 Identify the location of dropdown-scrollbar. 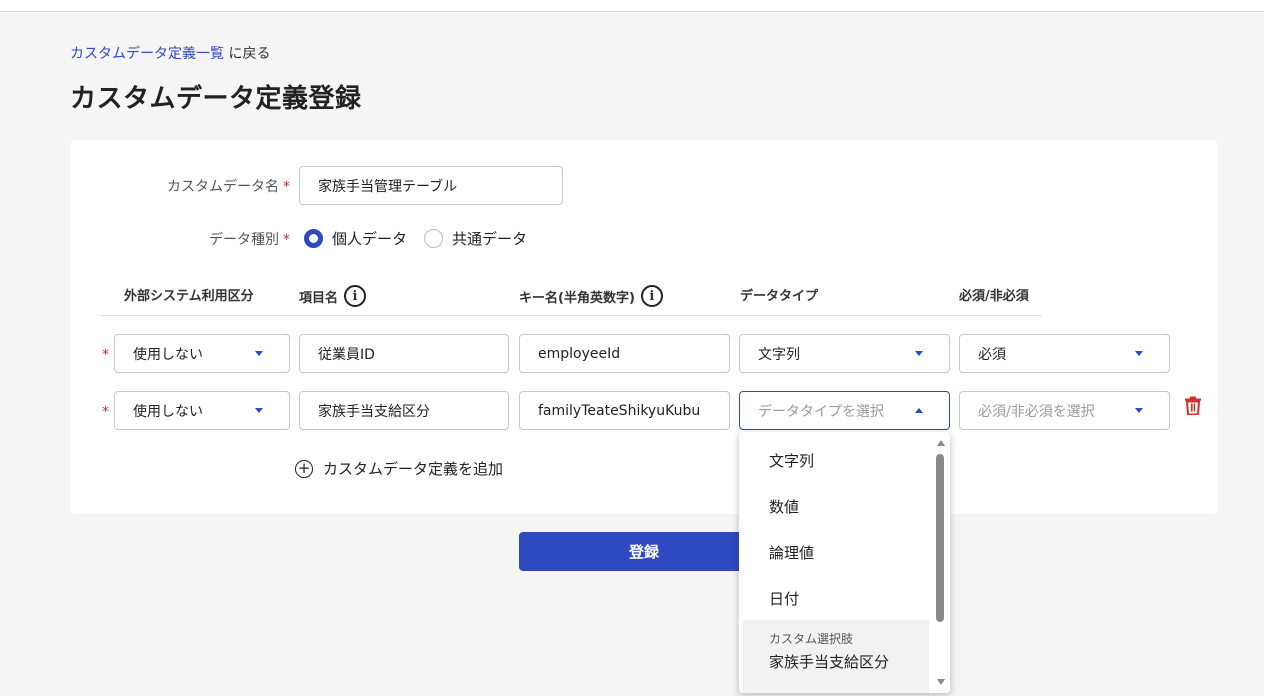
(941, 562).